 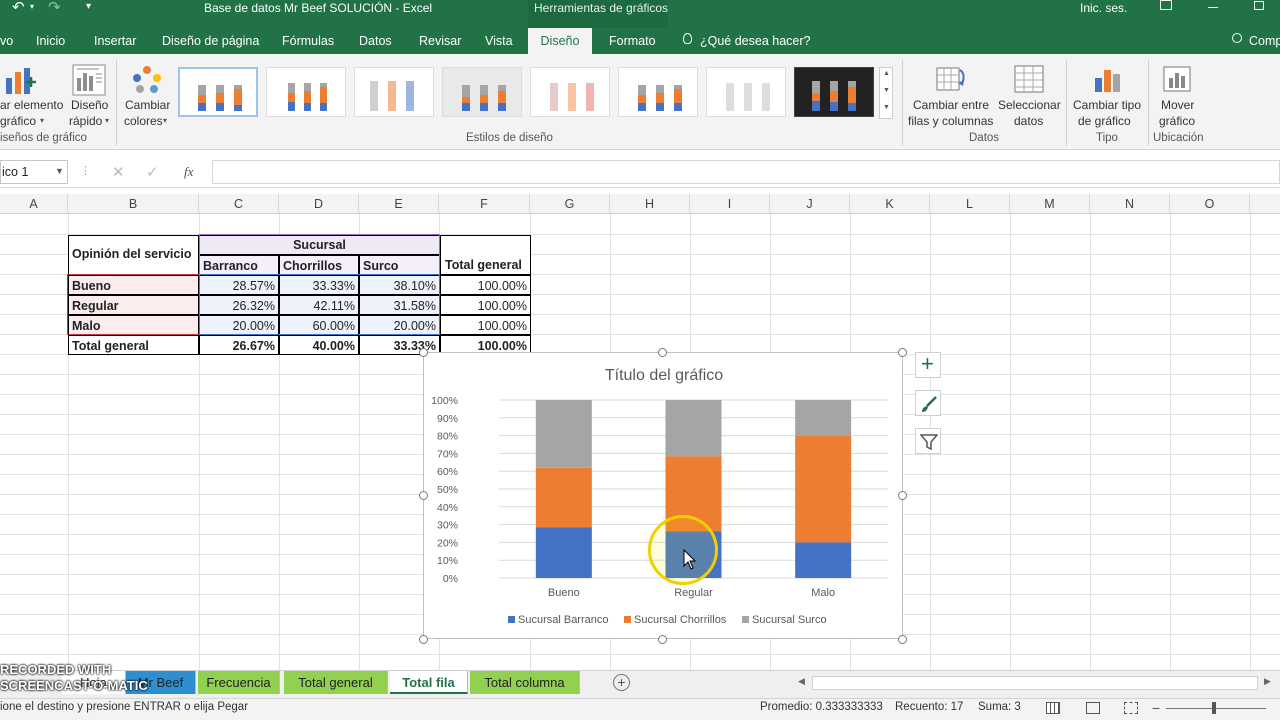 I want to click on maximize-icon, so click(x=1259, y=5).